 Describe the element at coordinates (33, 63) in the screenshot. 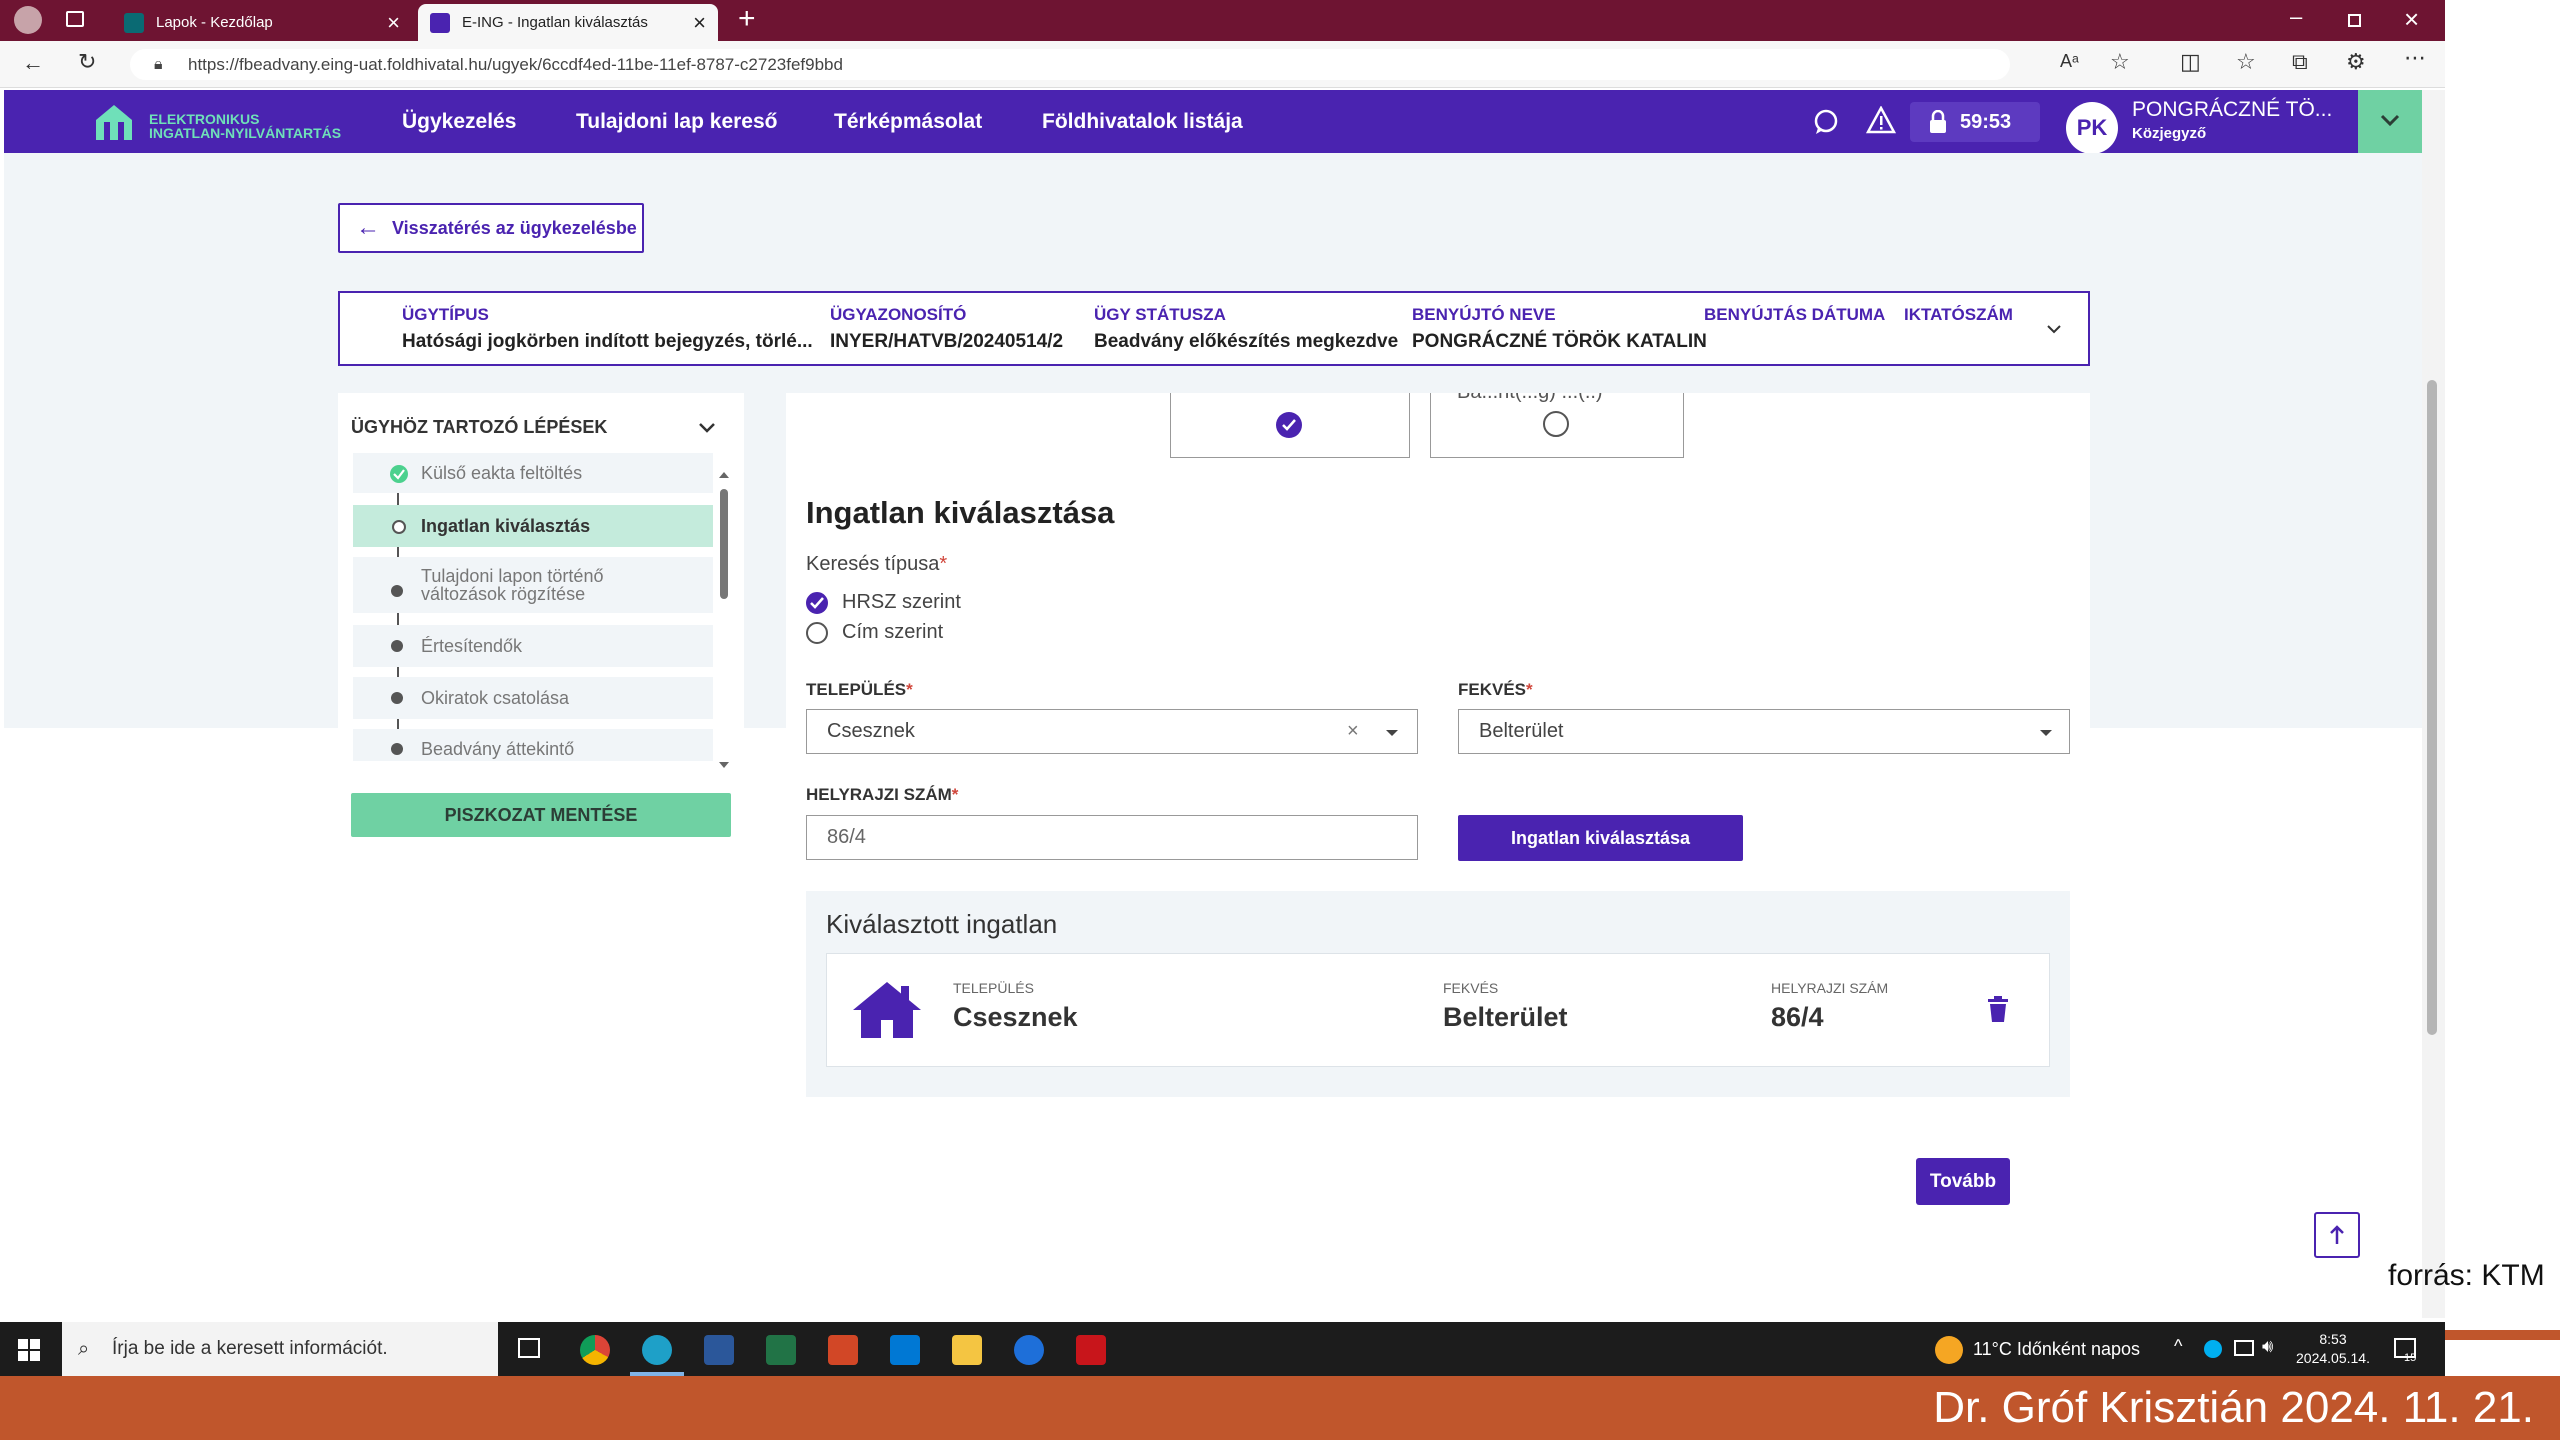

I see `back-icon: ←` at that location.